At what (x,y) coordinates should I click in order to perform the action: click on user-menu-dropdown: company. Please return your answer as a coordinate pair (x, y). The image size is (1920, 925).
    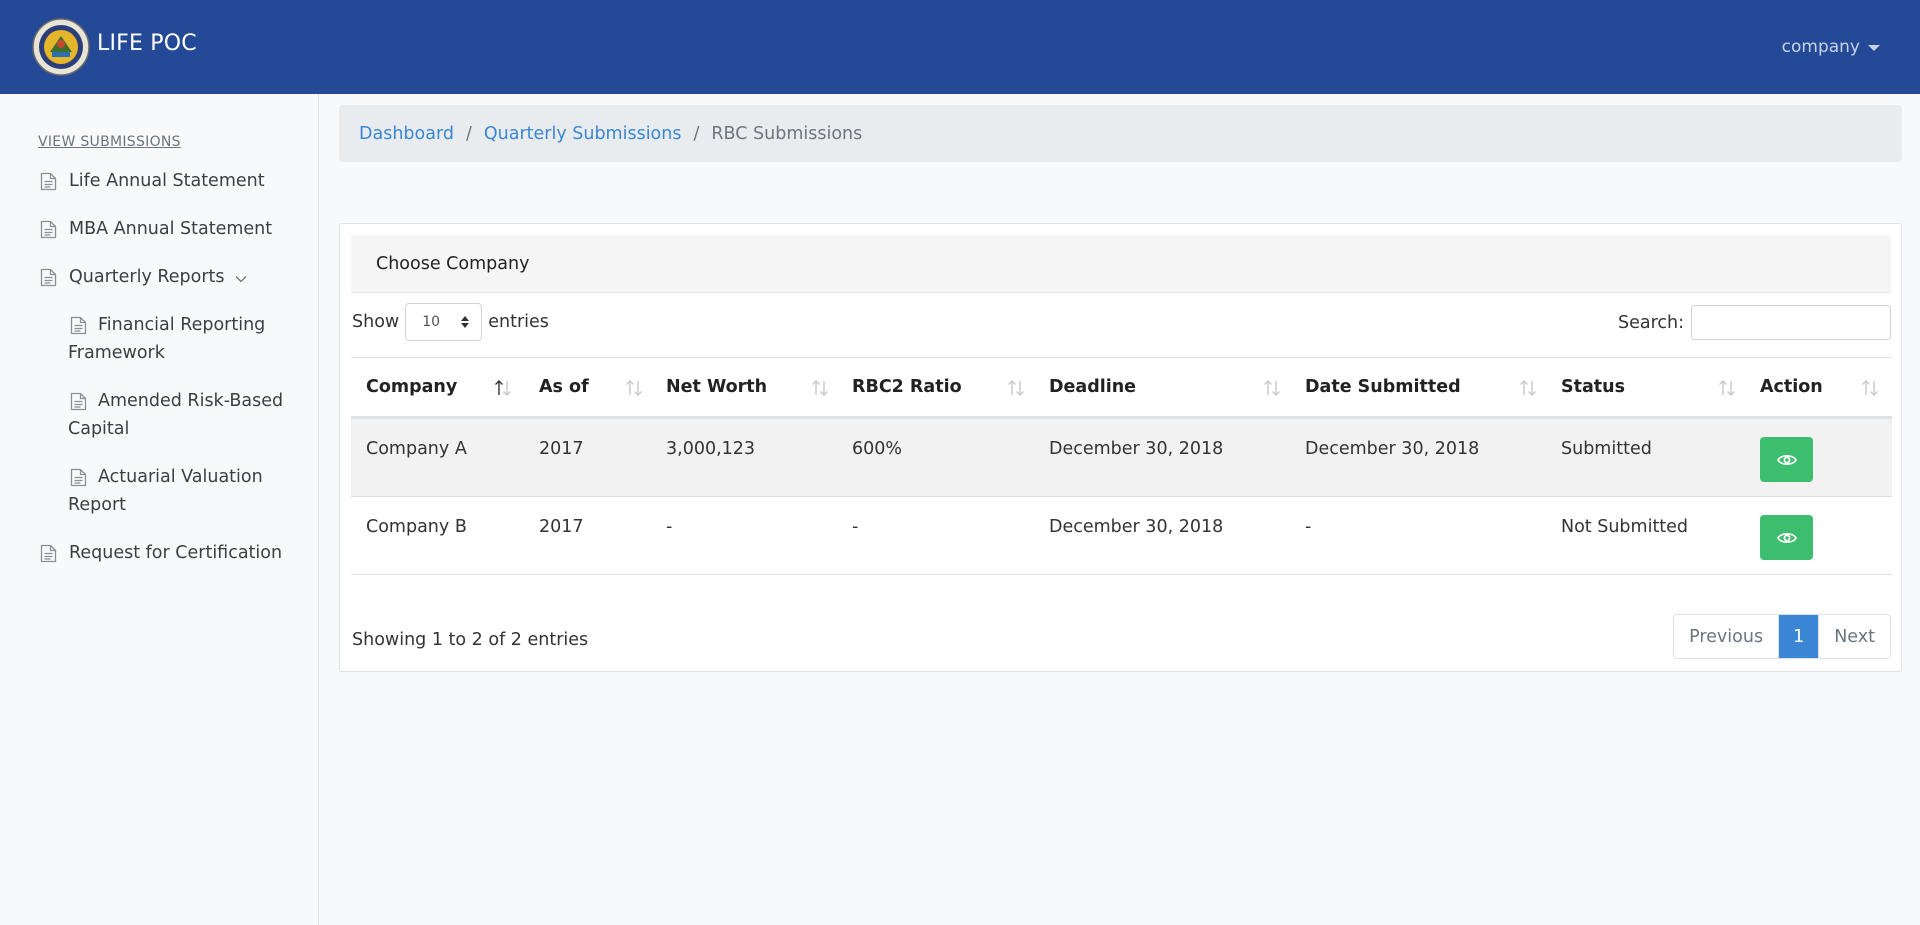
    Looking at the image, I should click on (1831, 47).